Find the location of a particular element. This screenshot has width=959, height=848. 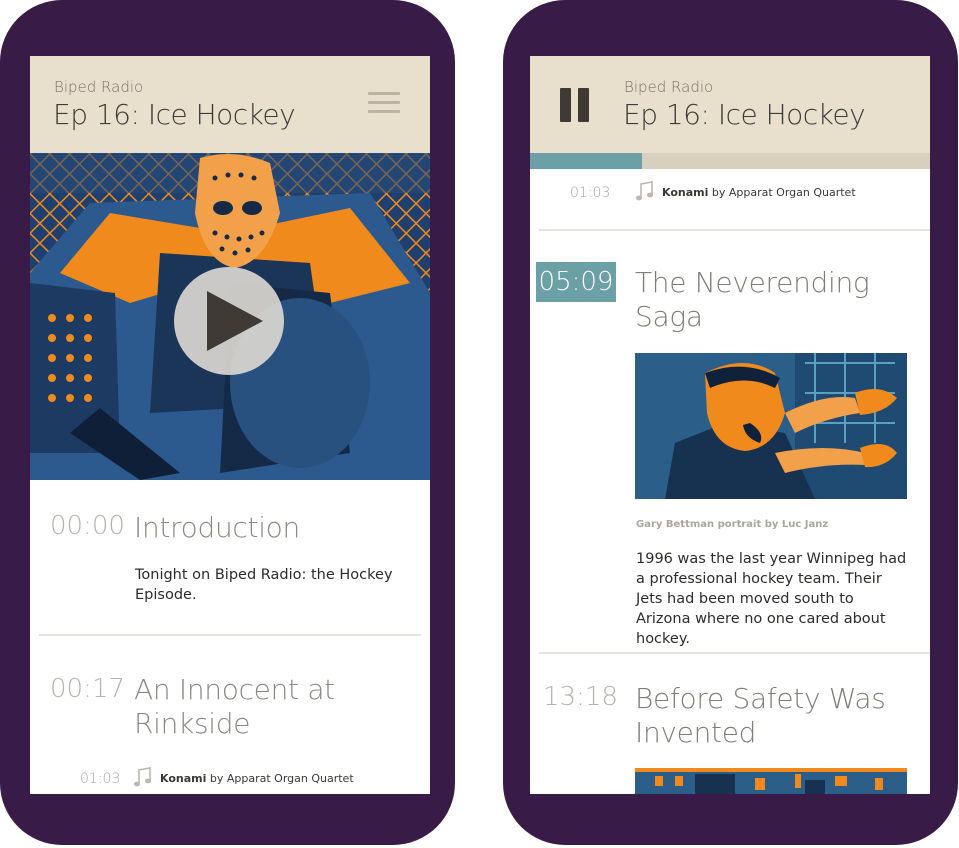

chapter-title: An Innocent at Rinkside is located at coordinates (244, 707).